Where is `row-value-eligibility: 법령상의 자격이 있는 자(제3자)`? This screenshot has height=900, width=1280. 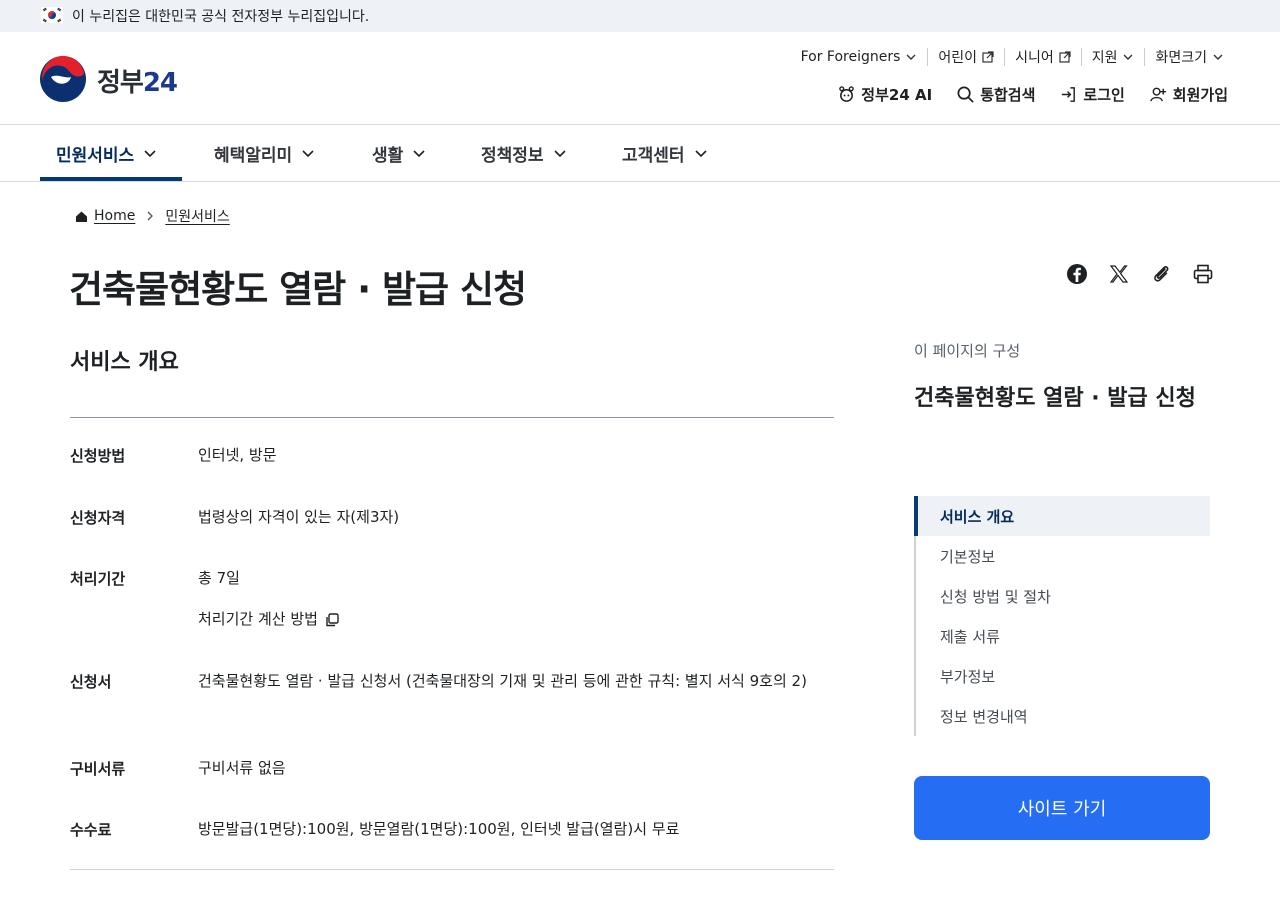 row-value-eligibility: 법령상의 자격이 있는 자(제3자) is located at coordinates (299, 517).